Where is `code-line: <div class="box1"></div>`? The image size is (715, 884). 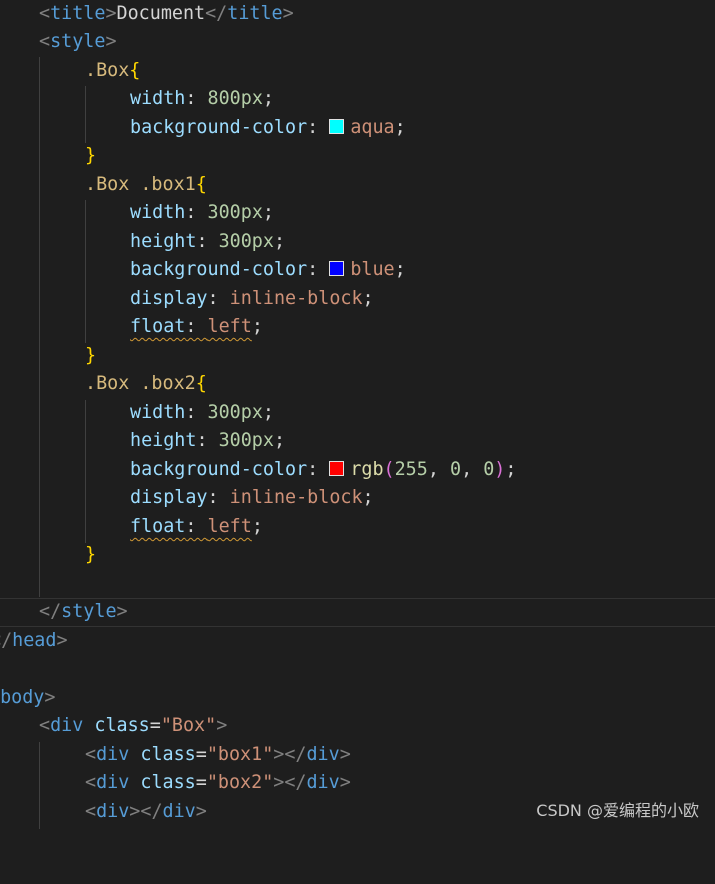 code-line: <div class="box1"></div> is located at coordinates (218, 754).